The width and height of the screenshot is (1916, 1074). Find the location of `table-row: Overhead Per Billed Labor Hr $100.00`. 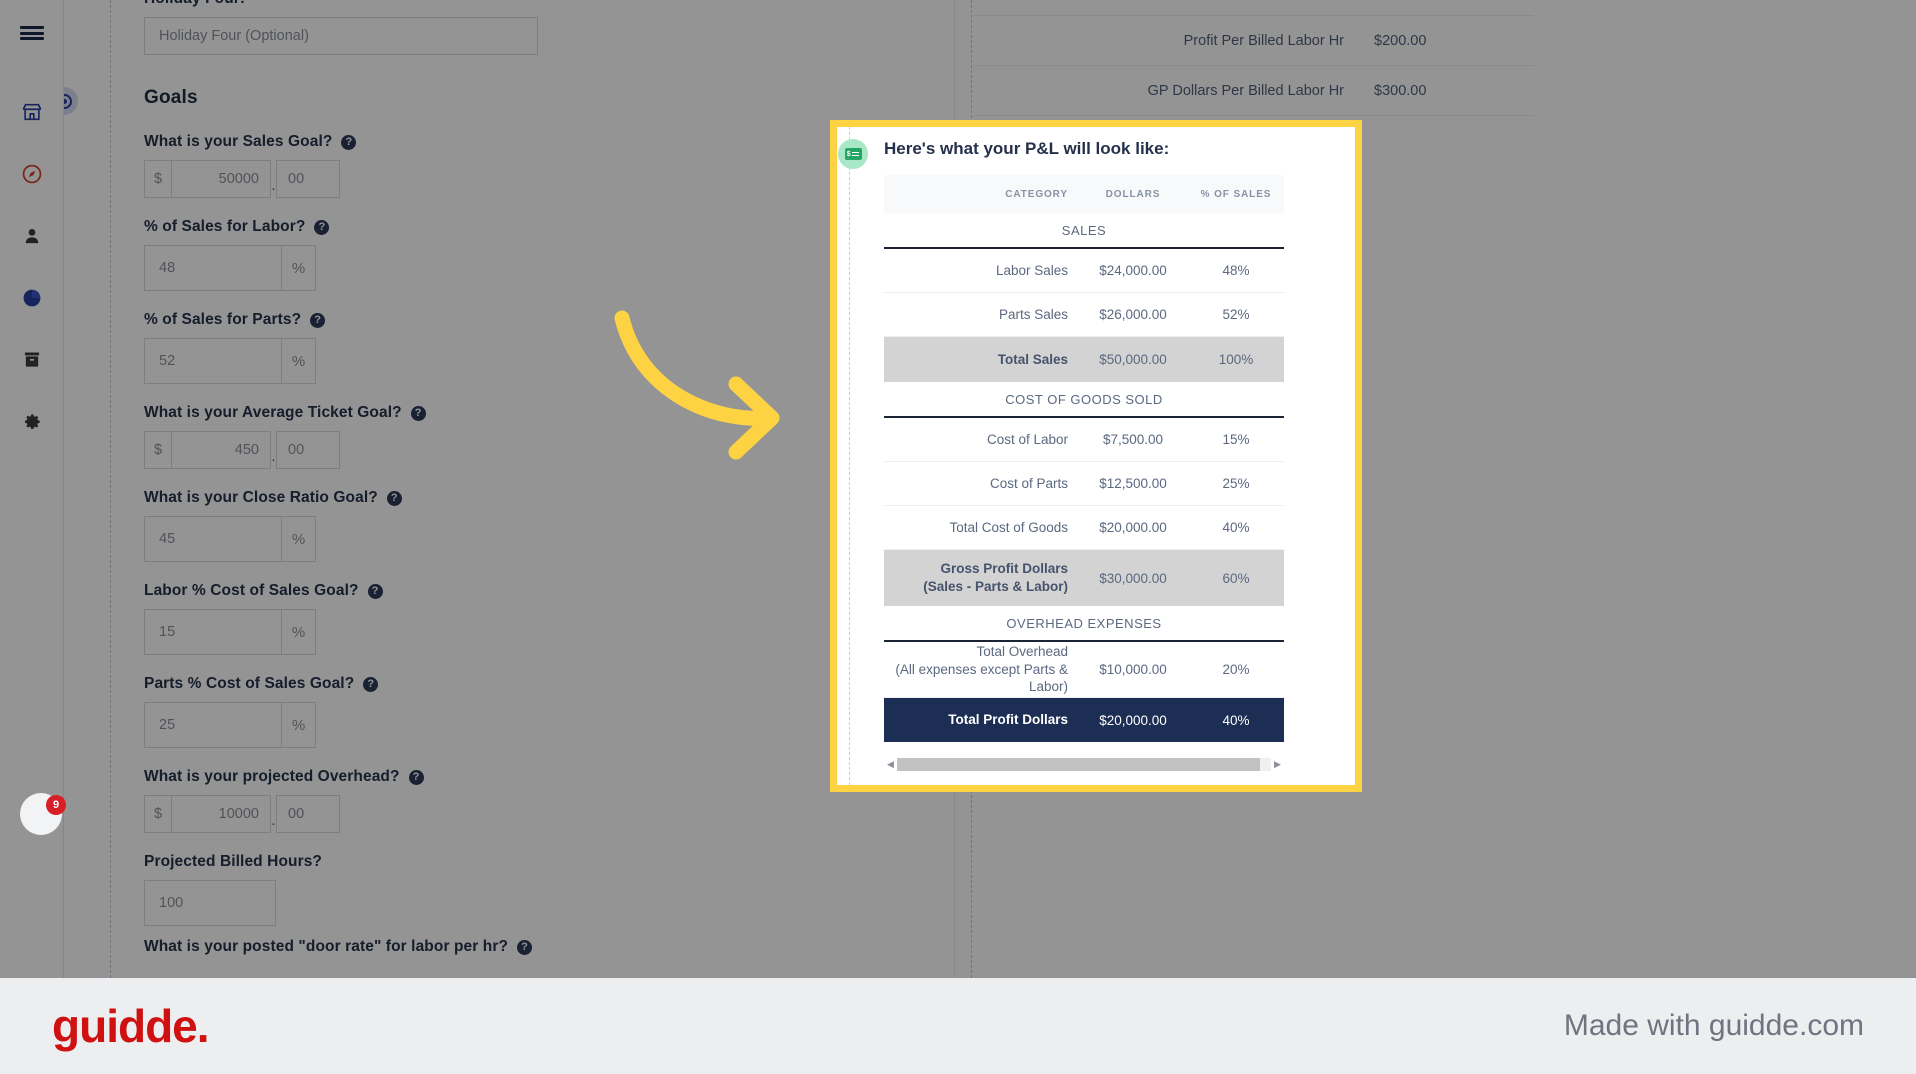

table-row: Overhead Per Billed Labor Hr $100.00 is located at coordinates (1254, 8).